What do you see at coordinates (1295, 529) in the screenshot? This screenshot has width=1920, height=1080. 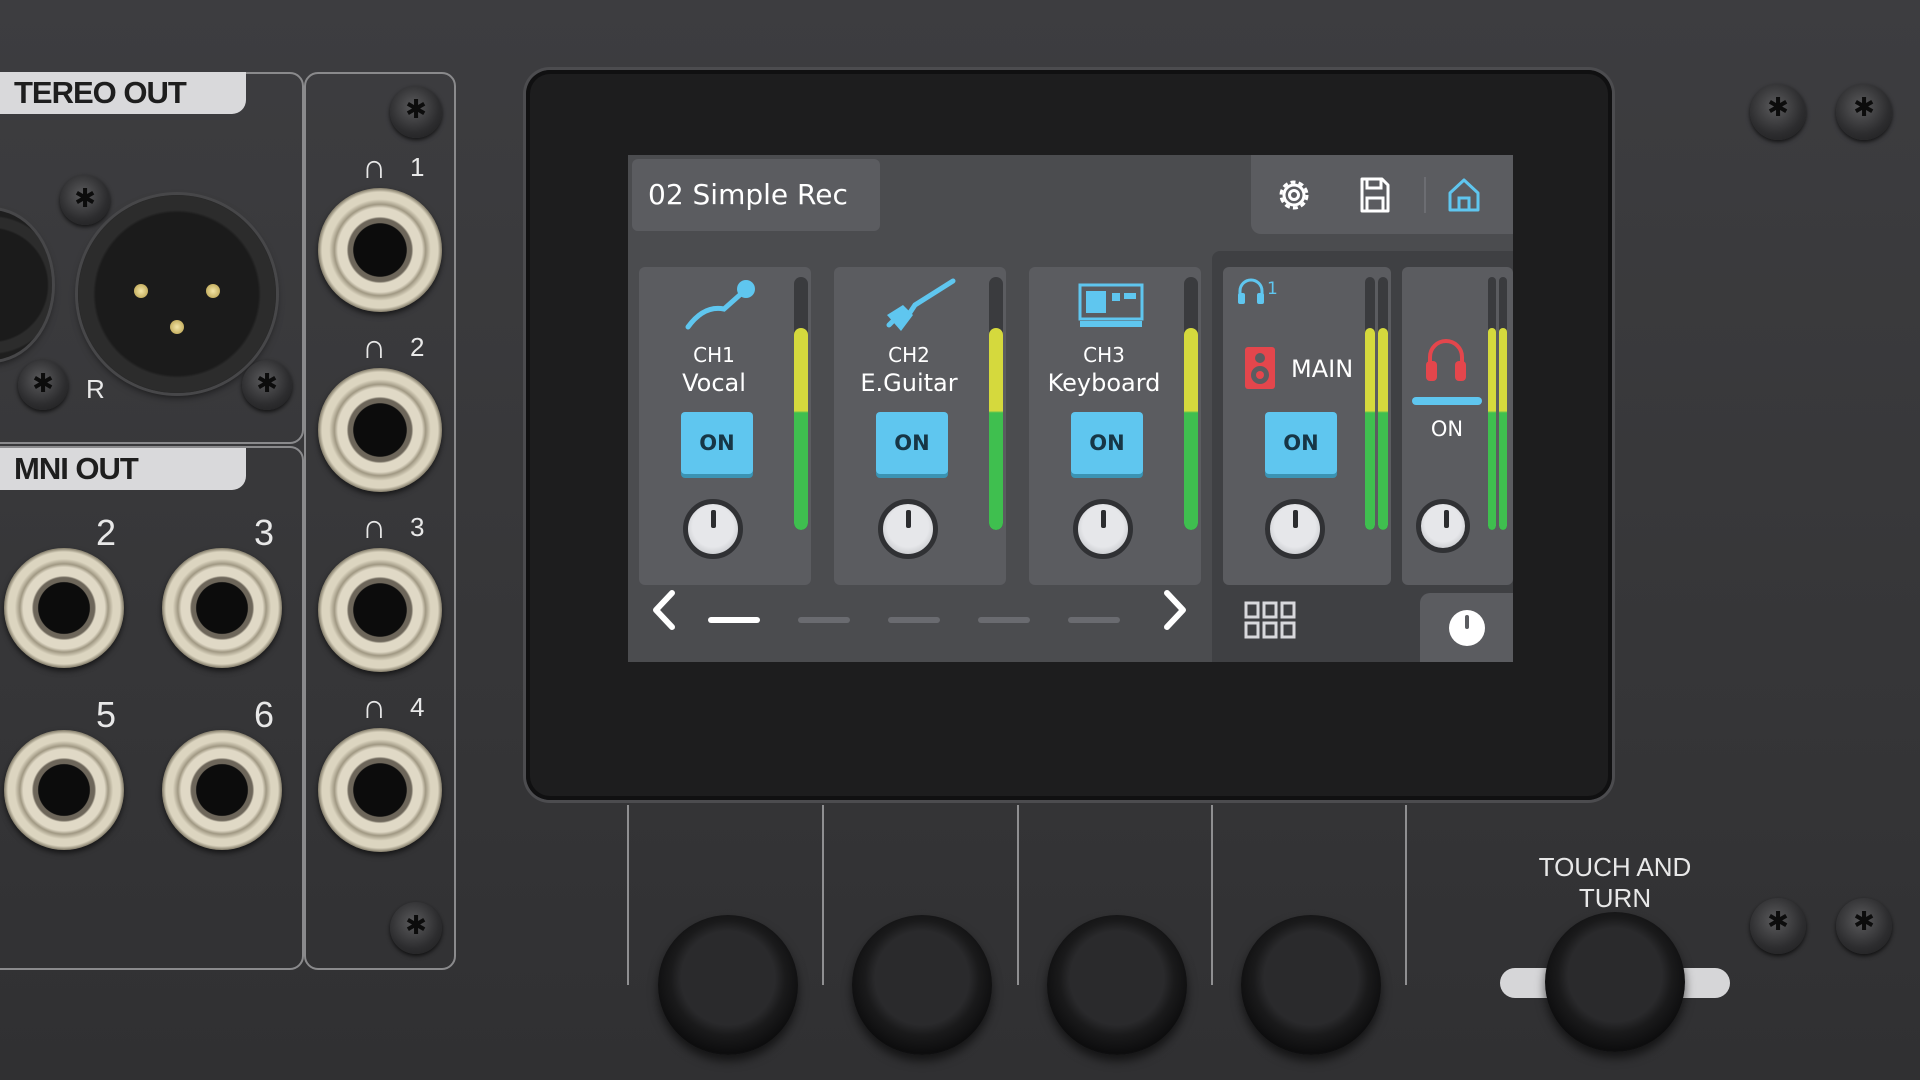 I see `main-level-knob` at bounding box center [1295, 529].